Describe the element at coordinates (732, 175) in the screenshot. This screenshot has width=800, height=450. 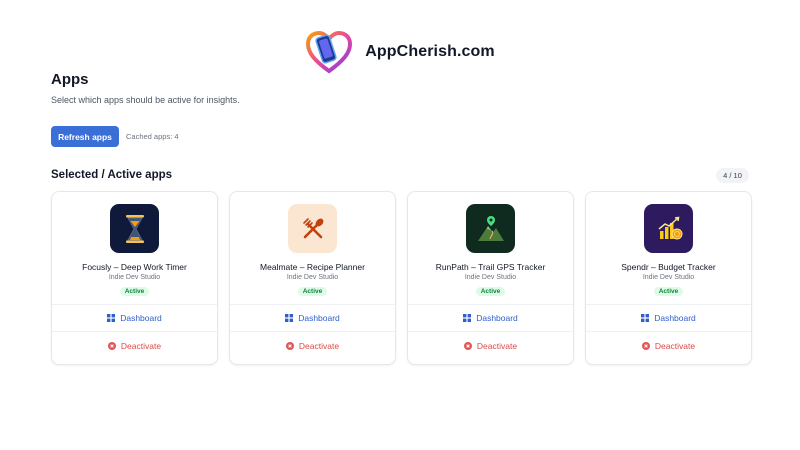
I see `active-count-badge: 4 / 10` at that location.